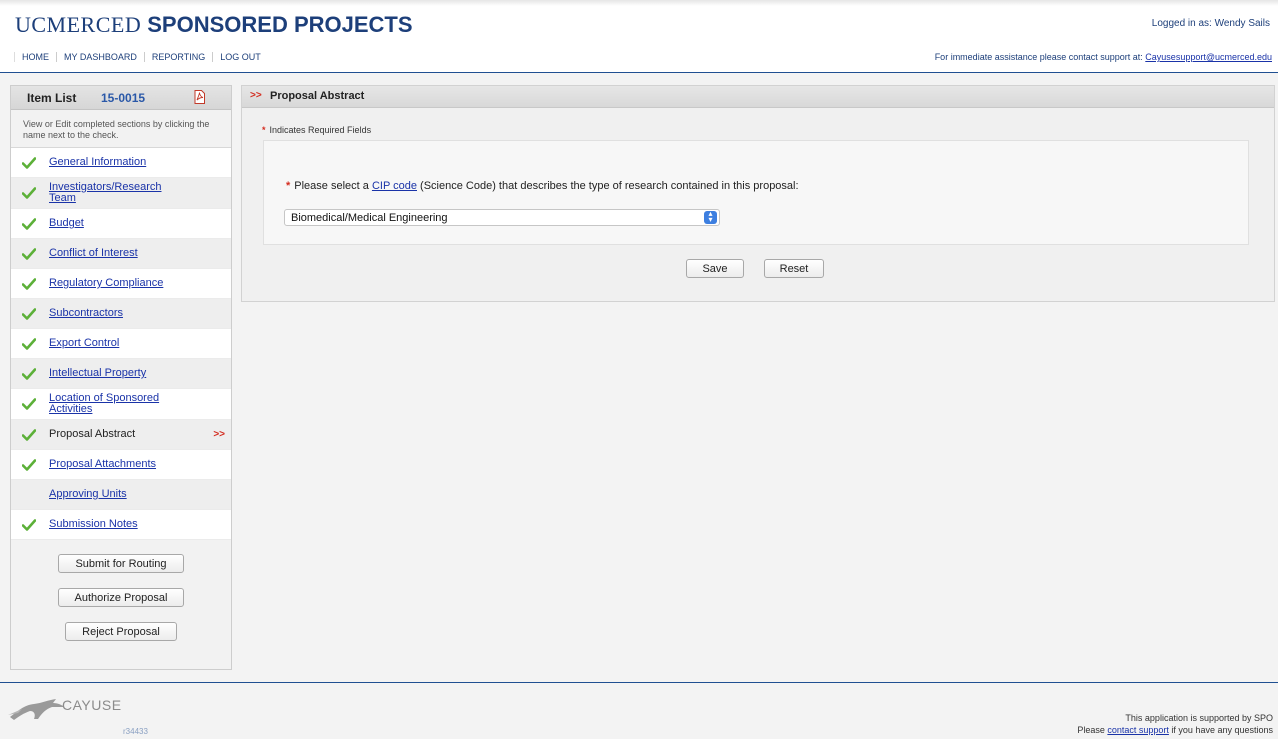 Image resolution: width=1278 pixels, height=739 pixels. What do you see at coordinates (1199, 718) in the screenshot?
I see `support-statement: This application is supported by SPO` at bounding box center [1199, 718].